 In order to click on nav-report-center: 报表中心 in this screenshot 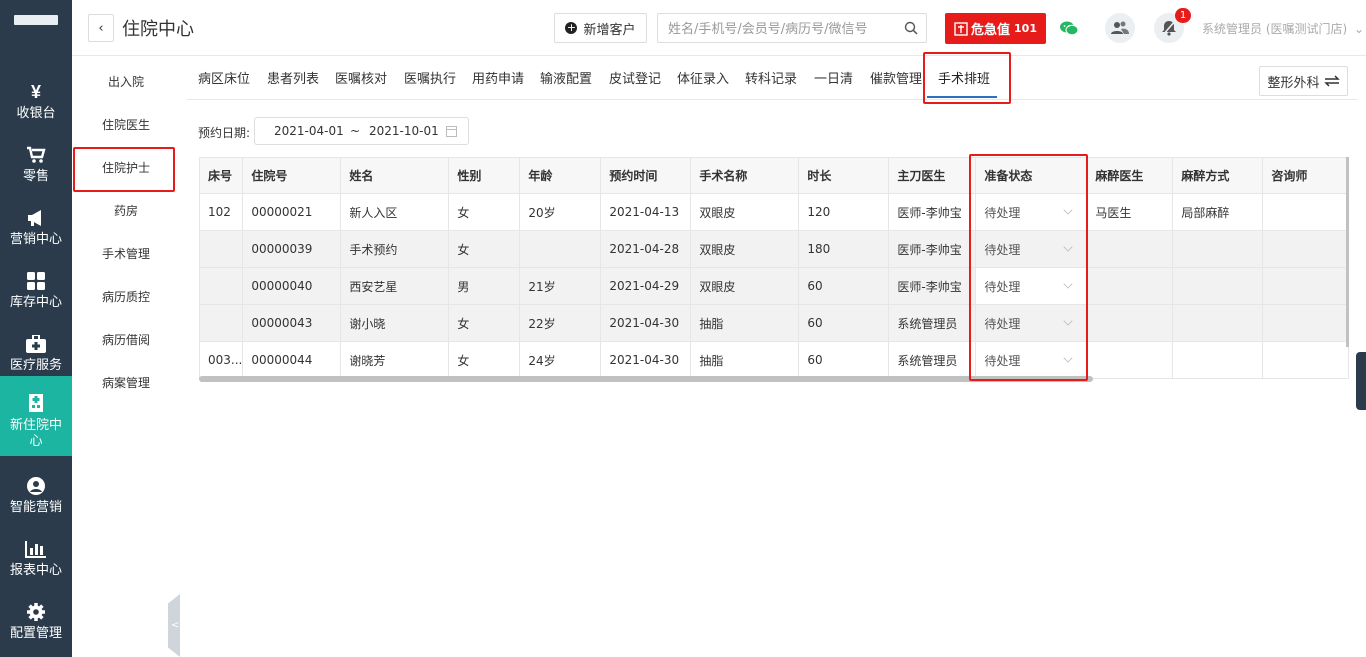, I will do `click(36, 558)`.